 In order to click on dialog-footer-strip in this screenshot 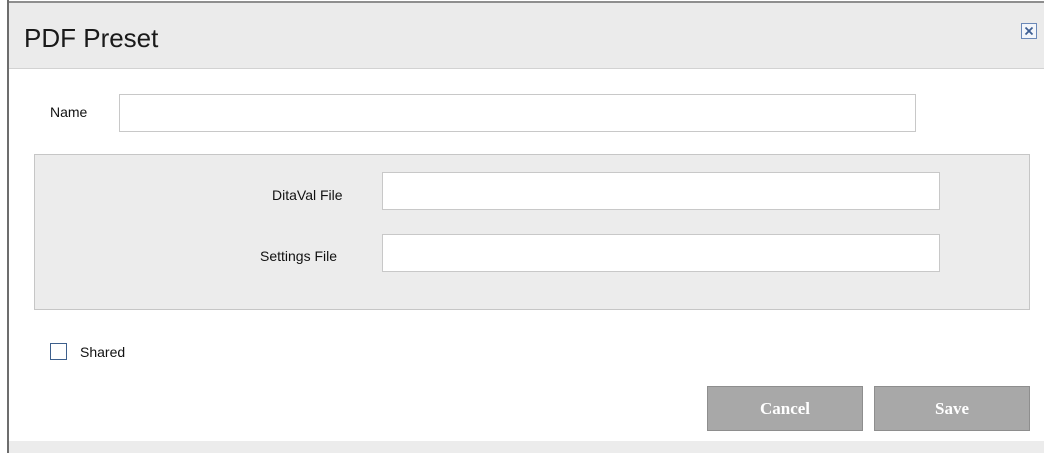, I will do `click(526, 447)`.